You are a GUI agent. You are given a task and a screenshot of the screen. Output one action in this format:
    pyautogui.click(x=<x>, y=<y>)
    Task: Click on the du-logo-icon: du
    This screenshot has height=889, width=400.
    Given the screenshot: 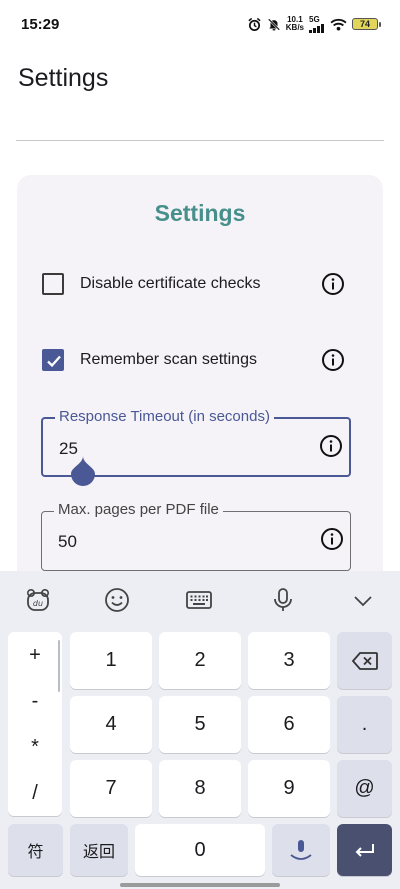 What is the action you would take?
    pyautogui.click(x=38, y=600)
    